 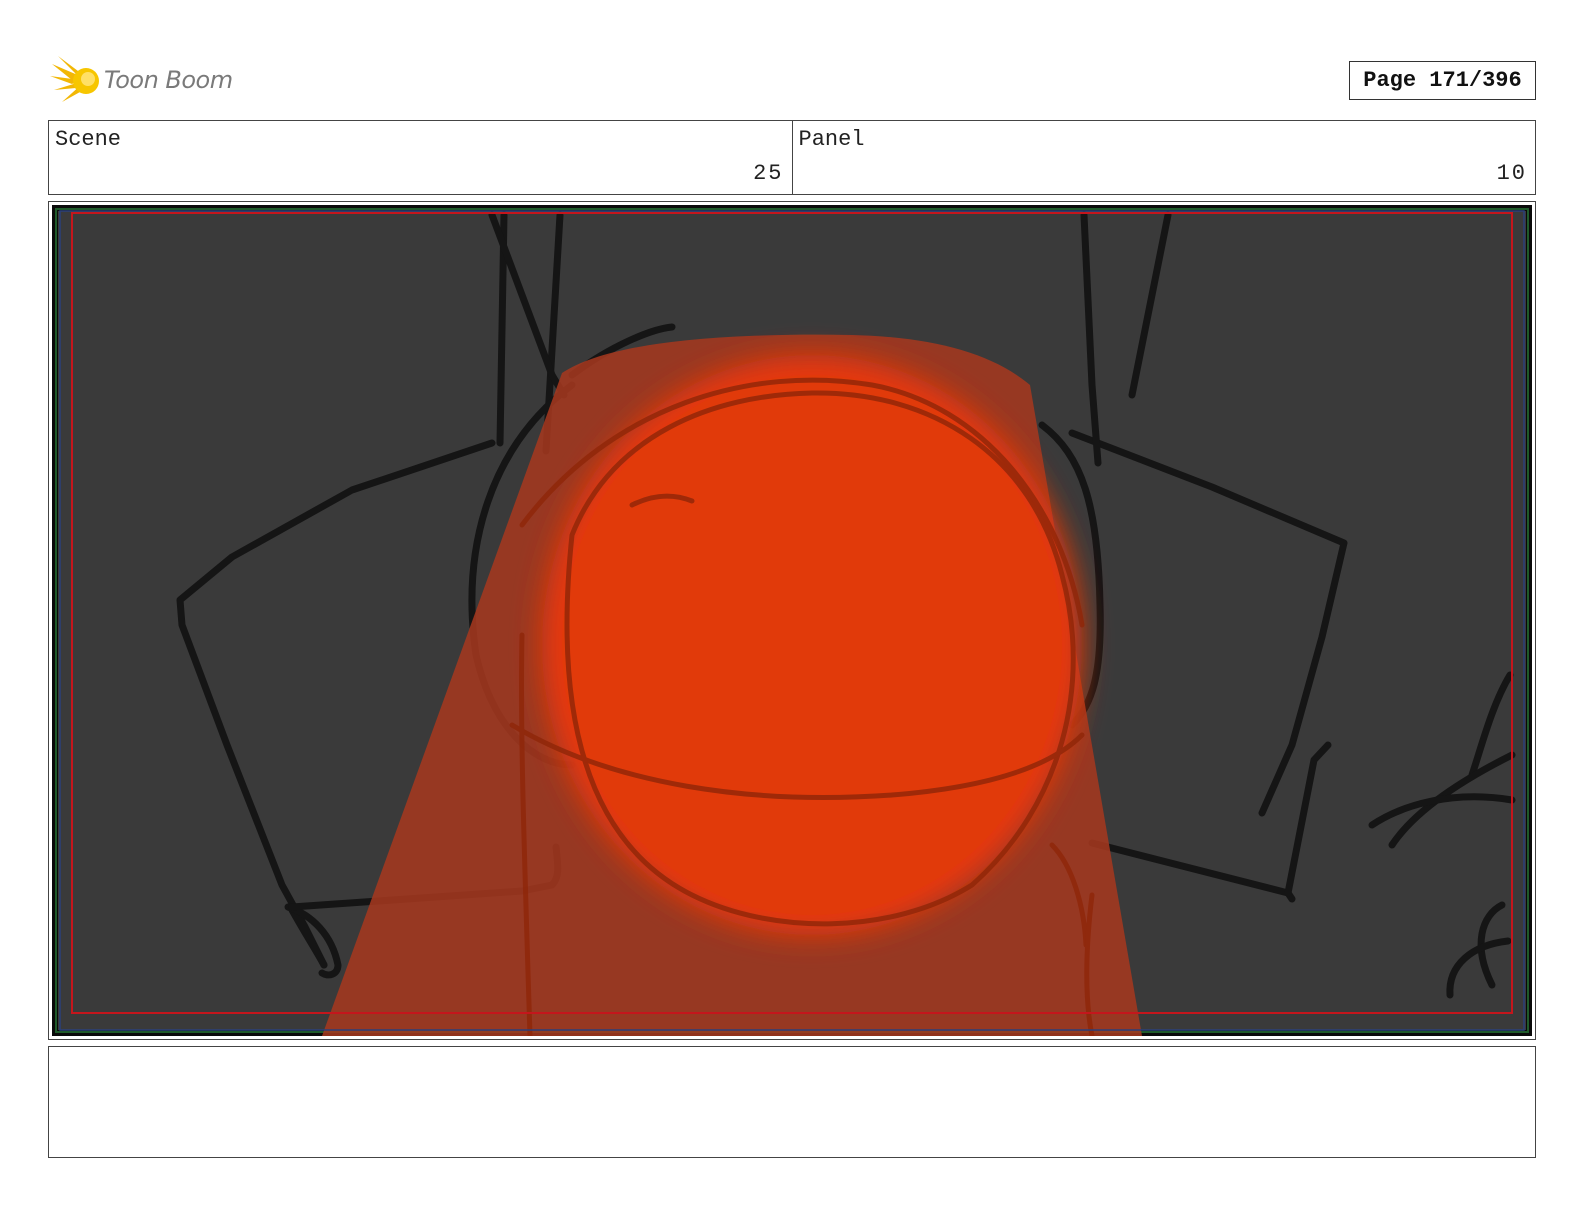 What do you see at coordinates (168, 80) in the screenshot?
I see `logo-wordmark: Toon Boom` at bounding box center [168, 80].